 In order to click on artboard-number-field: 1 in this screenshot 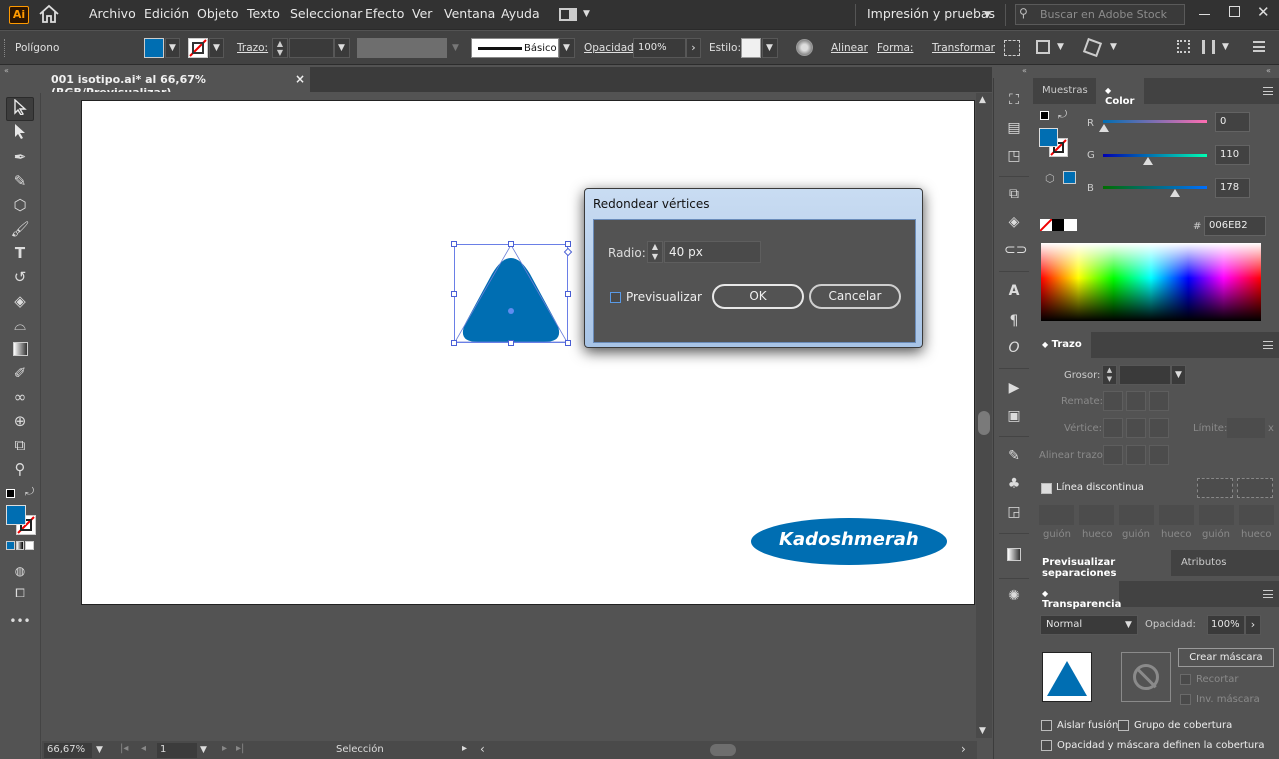, I will do `click(177, 750)`.